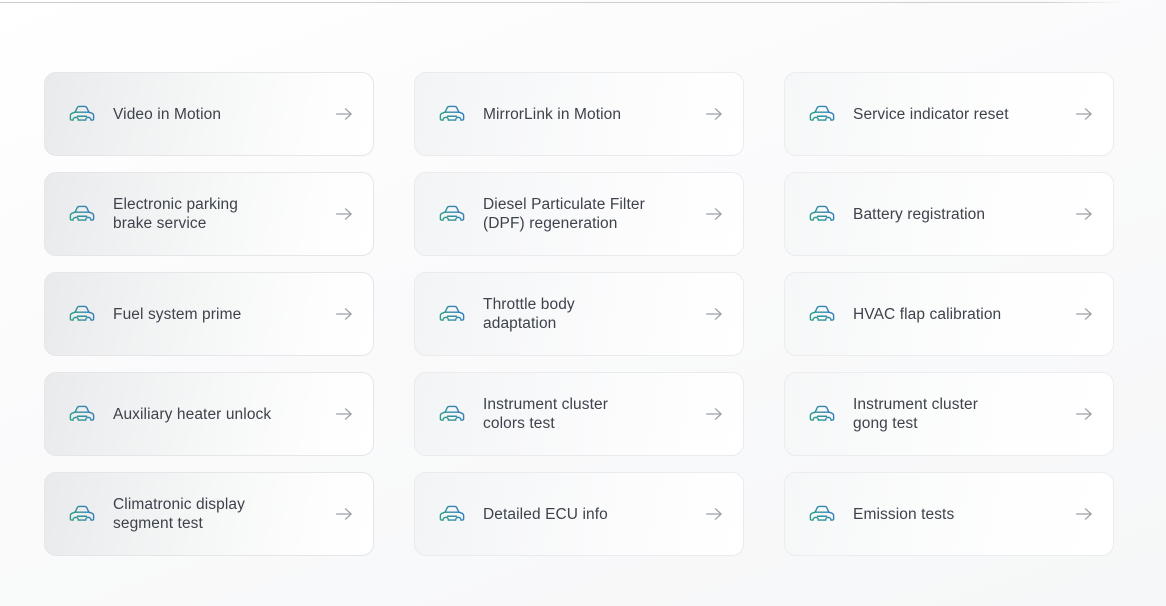 Image resolution: width=1166 pixels, height=606 pixels. What do you see at coordinates (167, 114) in the screenshot?
I see `service-function-label: Video in Motion` at bounding box center [167, 114].